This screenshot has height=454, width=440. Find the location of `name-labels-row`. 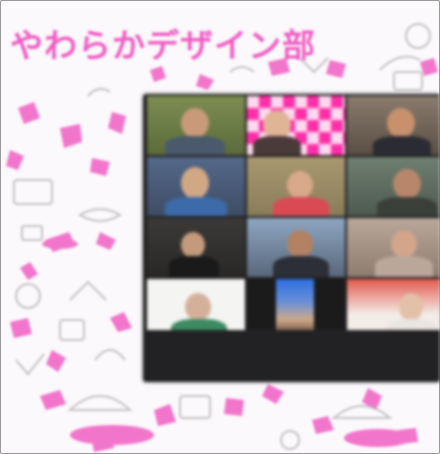

name-labels-row is located at coordinates (291, 358).